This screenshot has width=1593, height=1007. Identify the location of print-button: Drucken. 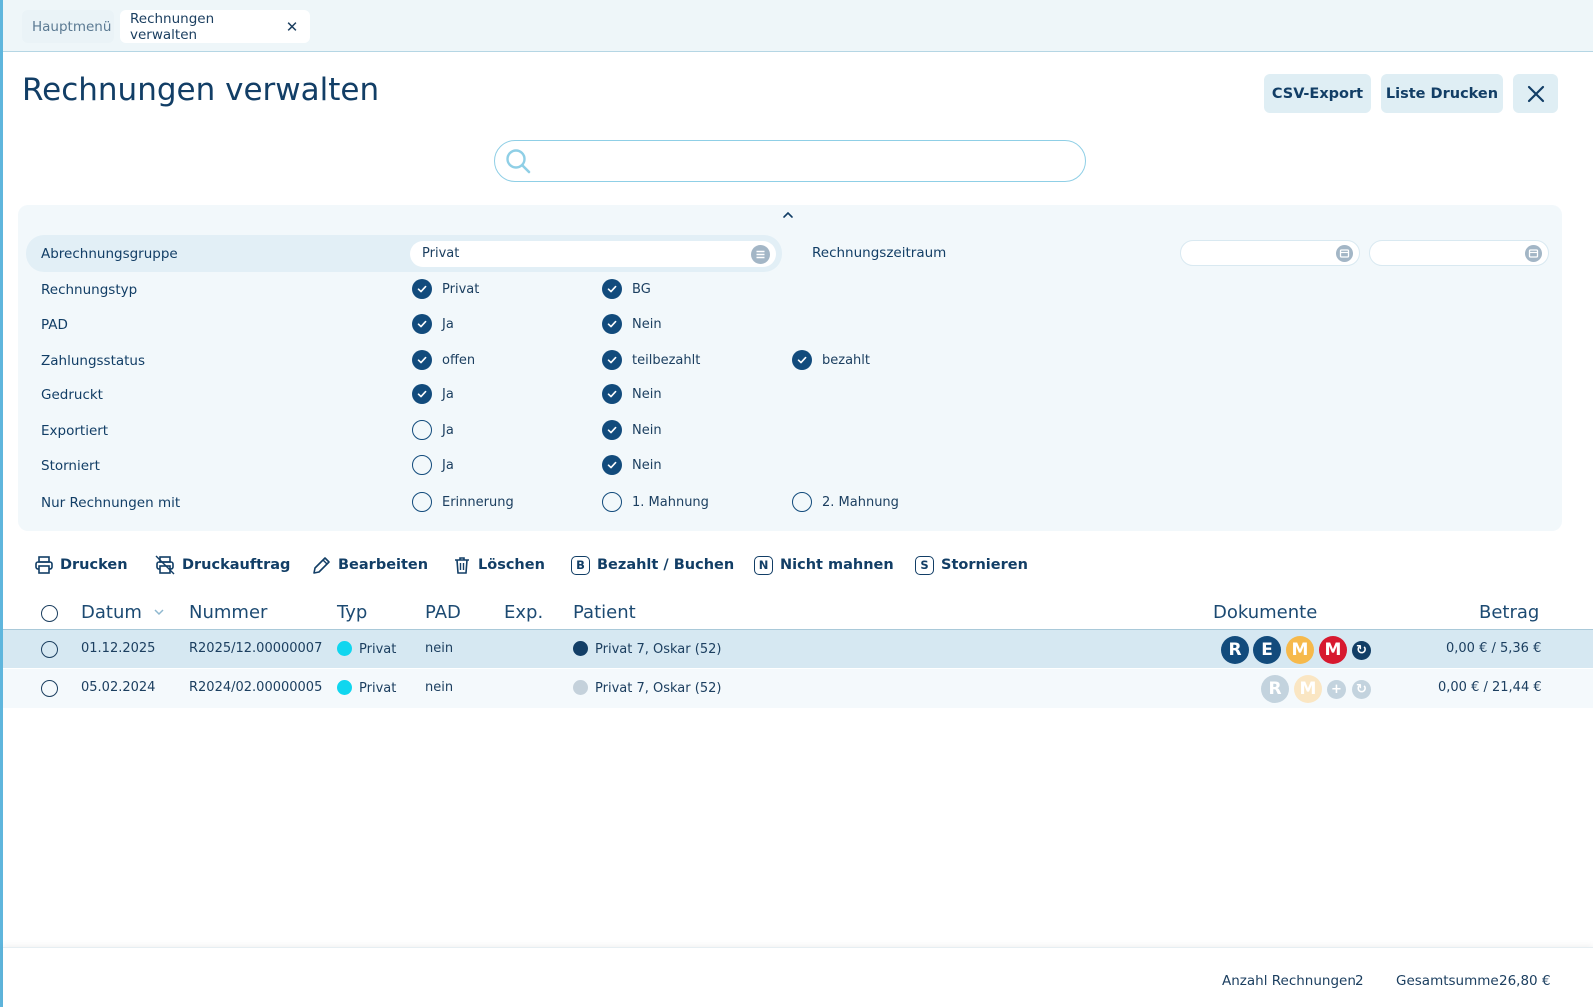
(81, 565).